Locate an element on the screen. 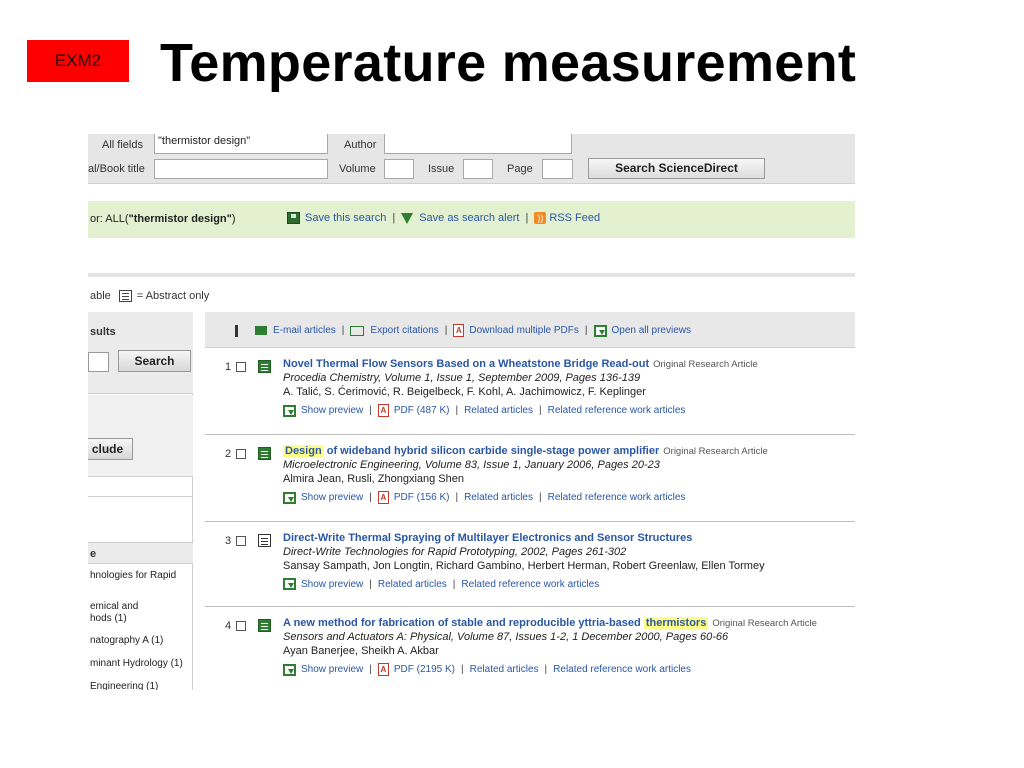 The height and width of the screenshot is (768, 1024). pdf-link: PDF (156 K) is located at coordinates (422, 497).